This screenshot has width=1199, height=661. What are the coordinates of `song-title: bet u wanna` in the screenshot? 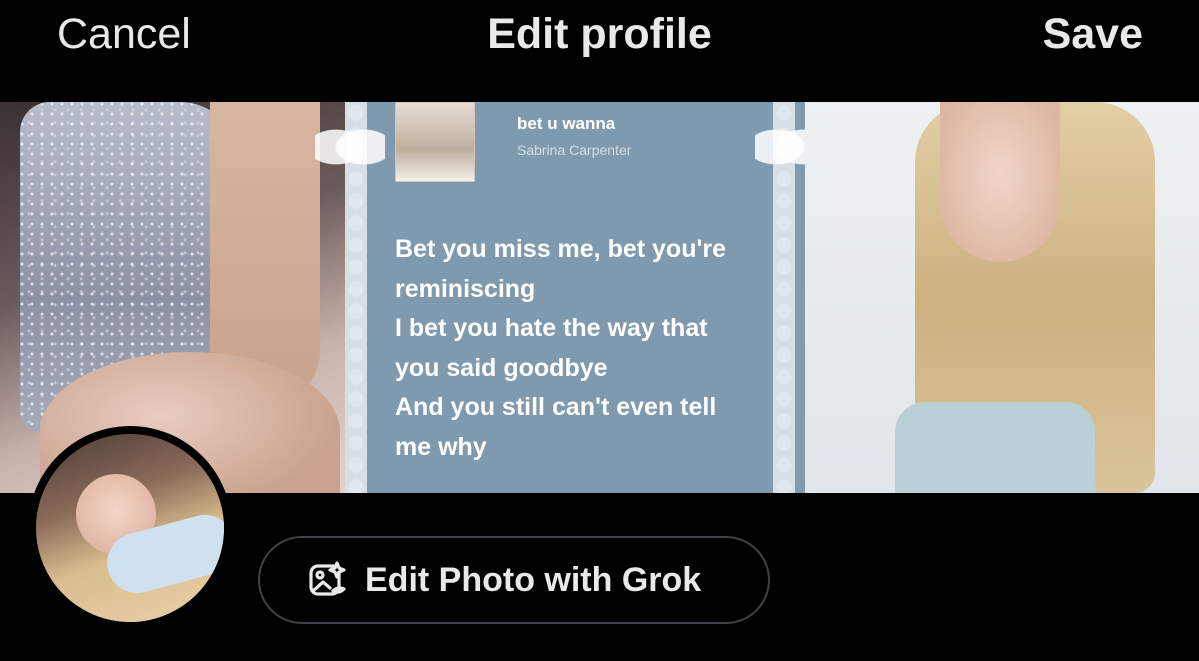 It's located at (566, 123).